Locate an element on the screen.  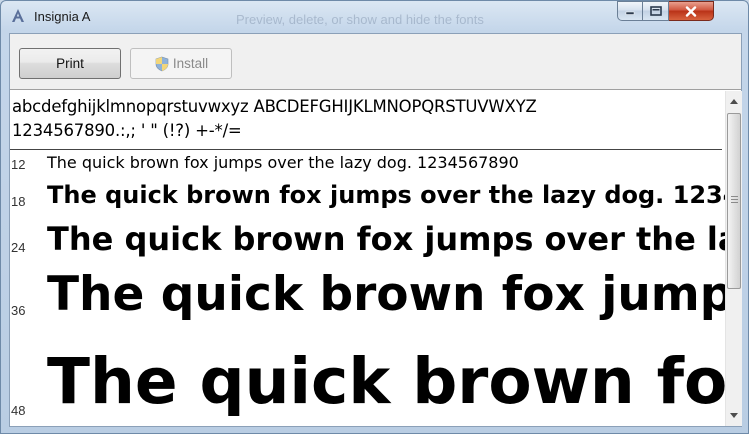
size-label: 48 is located at coordinates (18, 410).